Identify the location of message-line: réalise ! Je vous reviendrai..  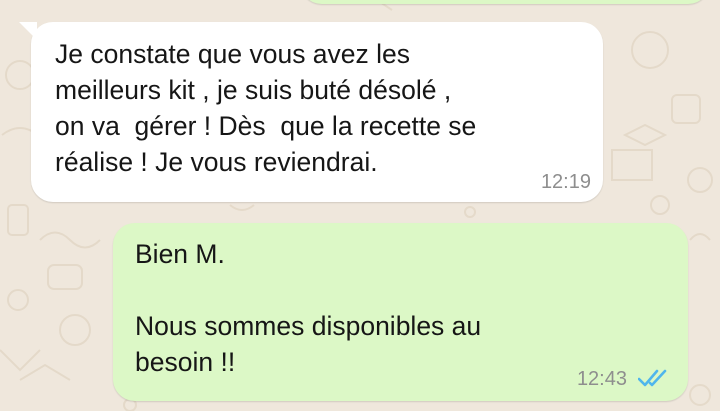
(216, 162).